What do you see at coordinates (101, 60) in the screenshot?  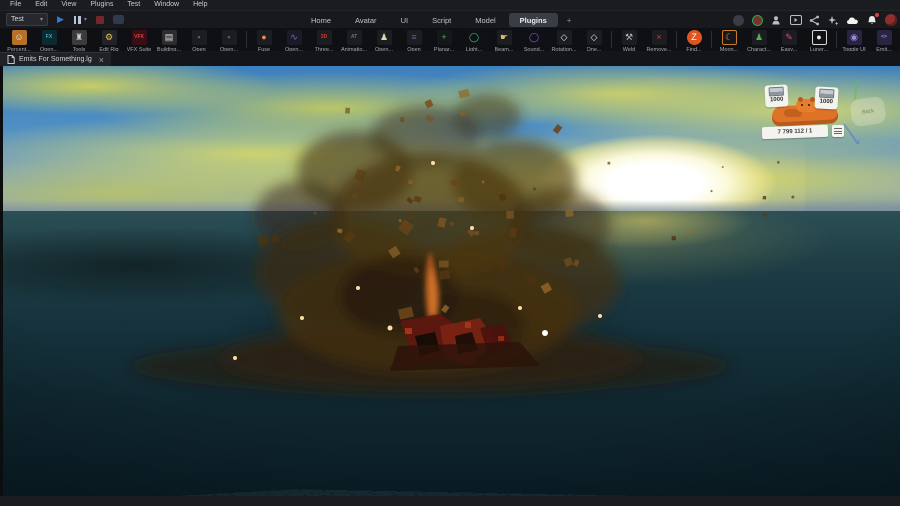 I see `close-tab-icon: ×` at bounding box center [101, 60].